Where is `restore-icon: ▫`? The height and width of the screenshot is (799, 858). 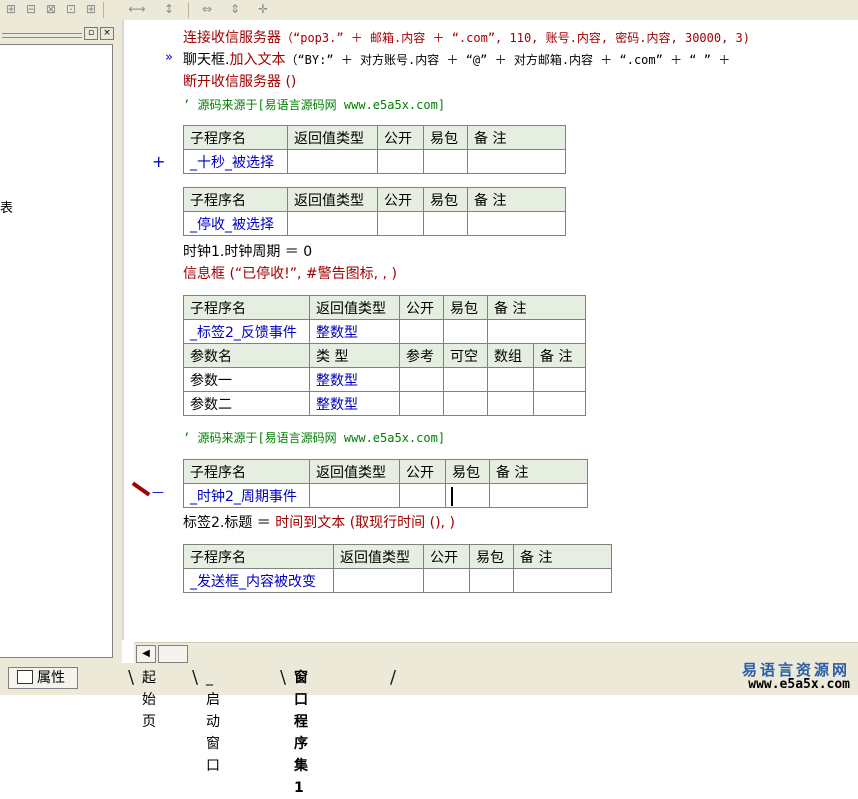 restore-icon: ▫ is located at coordinates (91, 33).